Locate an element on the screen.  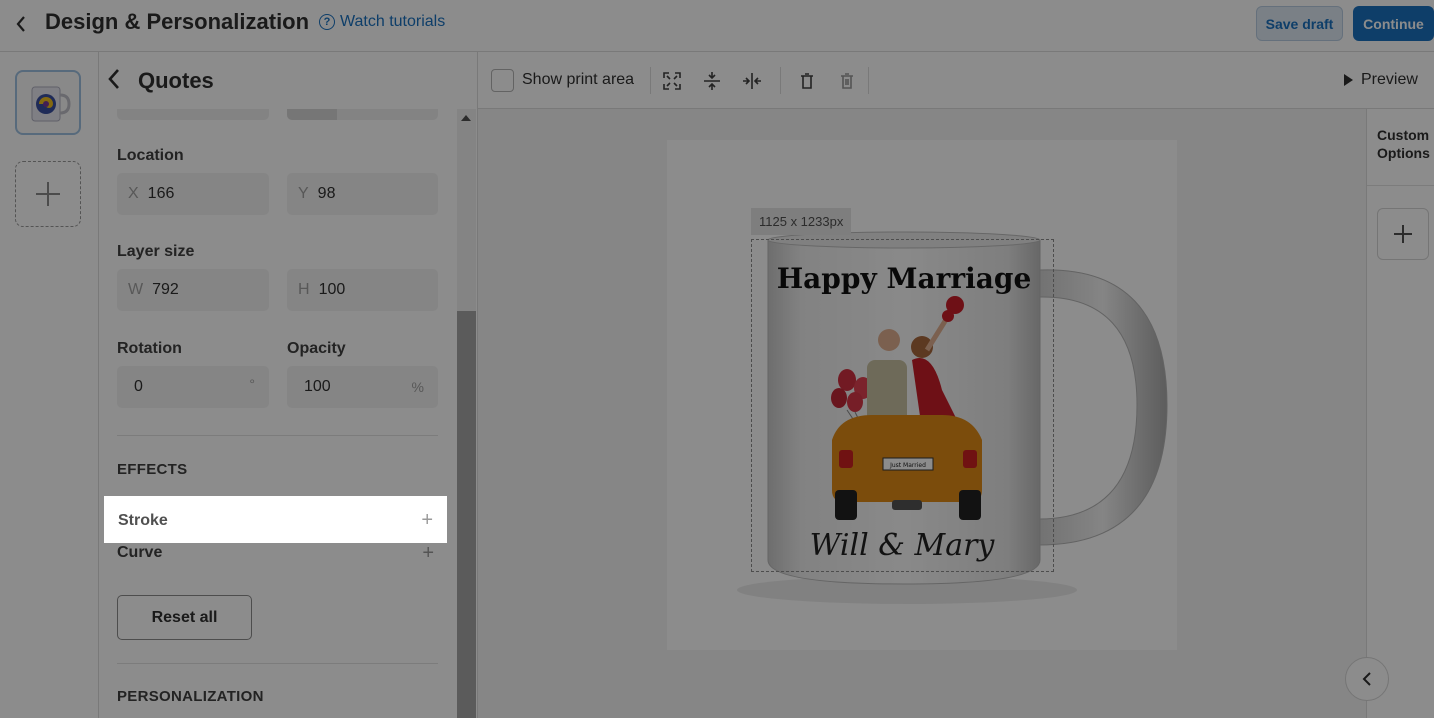
effect-row-curve: Curve + is located at coordinates (277, 555).